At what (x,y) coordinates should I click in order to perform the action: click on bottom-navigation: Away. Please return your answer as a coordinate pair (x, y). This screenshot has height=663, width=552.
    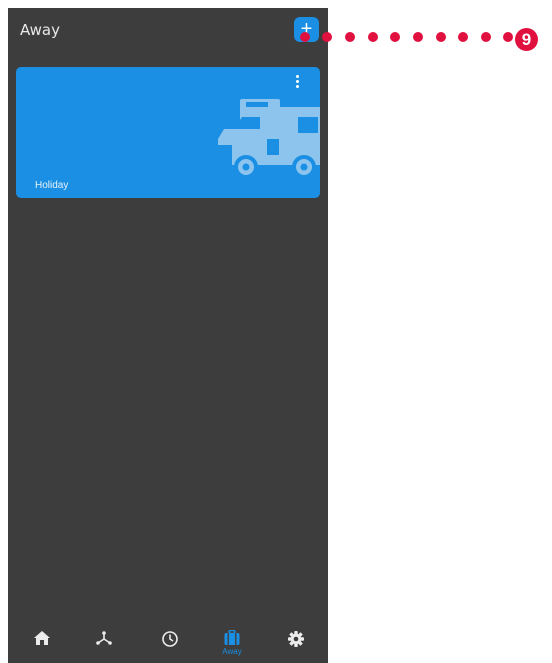
    Looking at the image, I should click on (168, 642).